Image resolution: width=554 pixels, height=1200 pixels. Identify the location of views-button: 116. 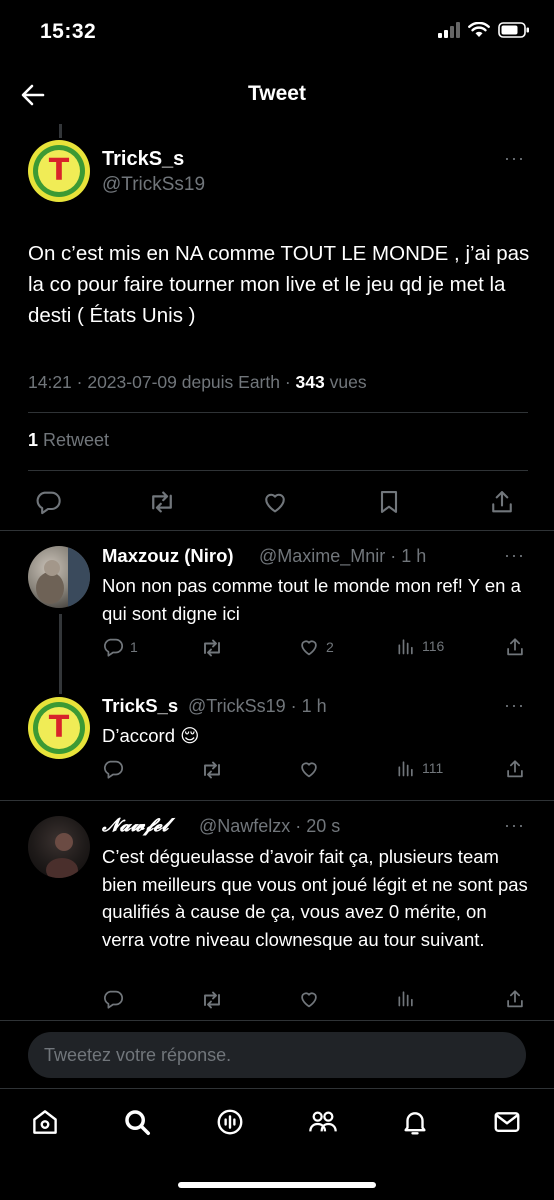
(420, 646).